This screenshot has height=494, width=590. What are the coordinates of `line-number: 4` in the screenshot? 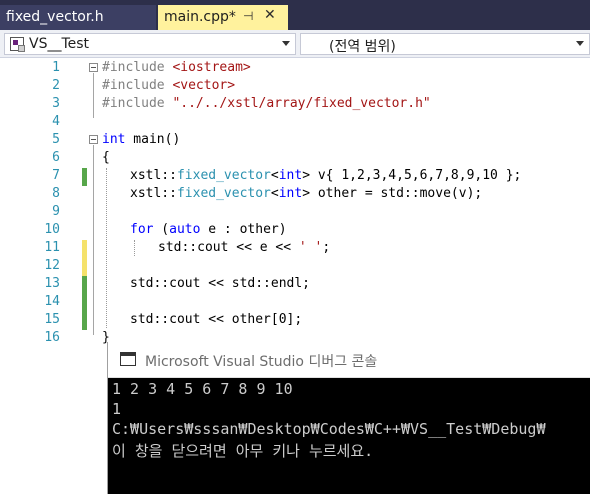 It's located at (56, 121).